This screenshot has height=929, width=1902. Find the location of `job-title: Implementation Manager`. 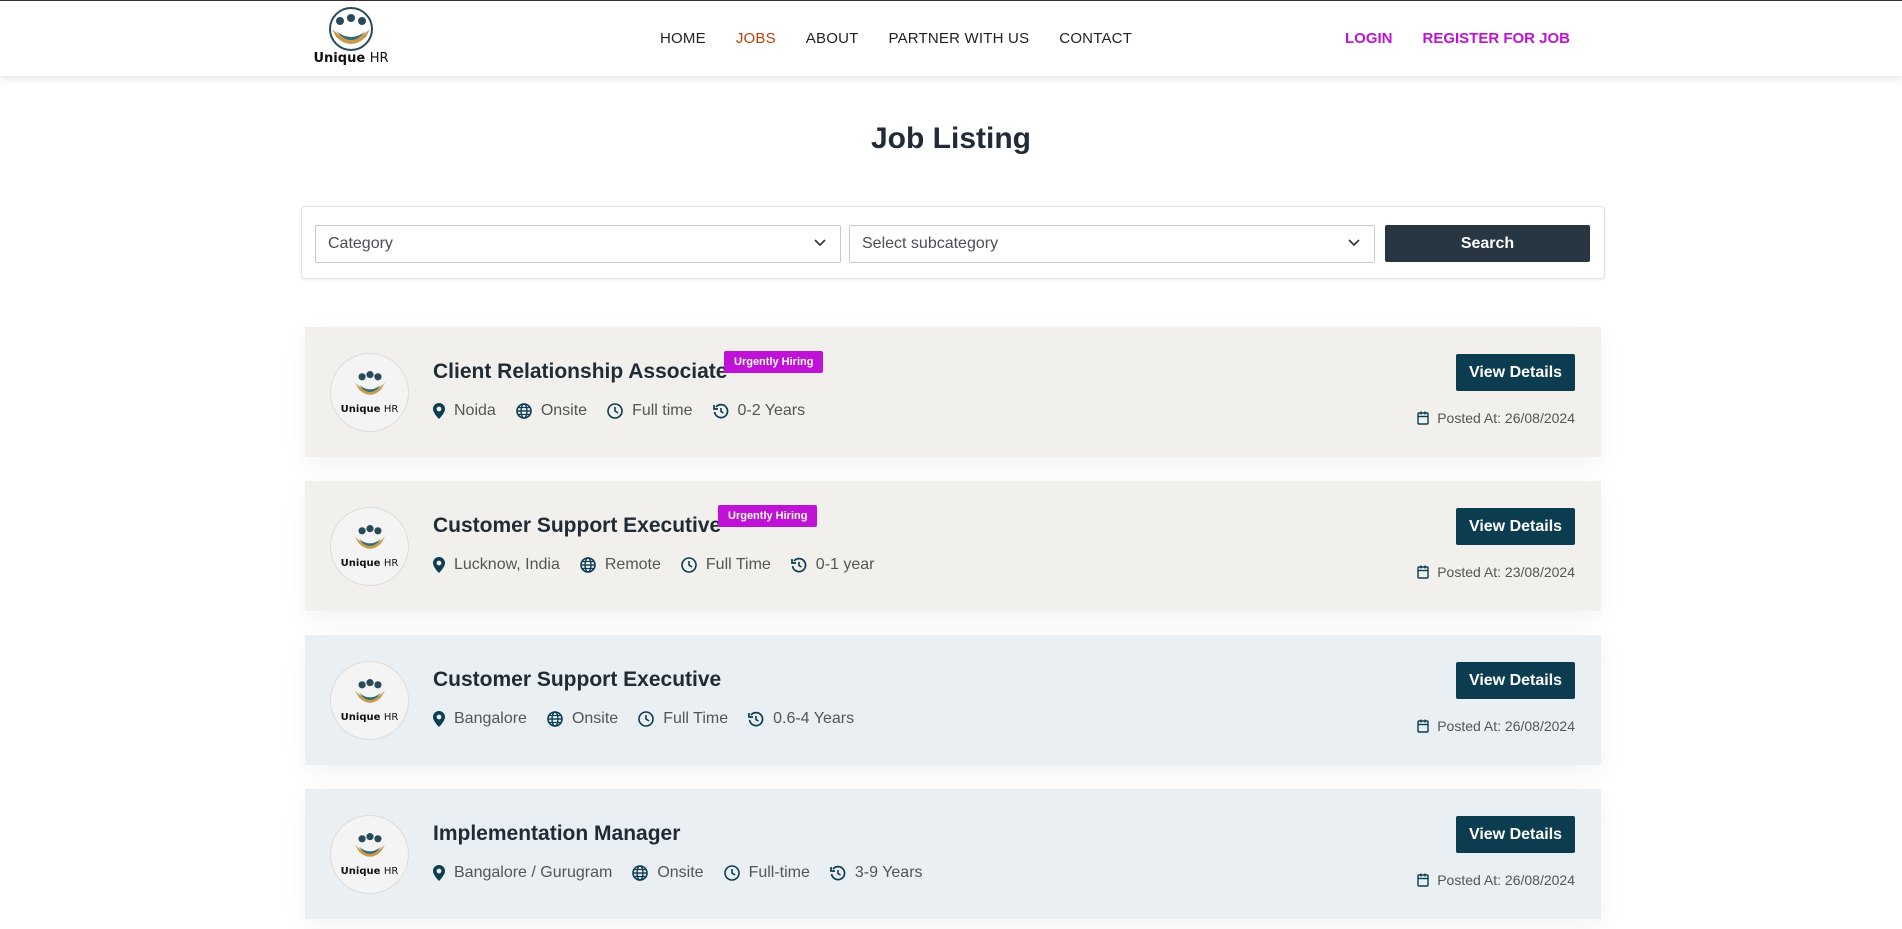

job-title: Implementation Manager is located at coordinates (556, 834).